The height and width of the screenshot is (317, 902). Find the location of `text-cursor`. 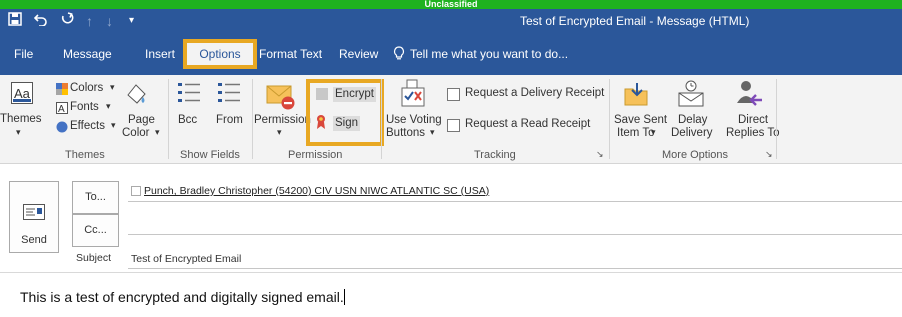

text-cursor is located at coordinates (344, 297).